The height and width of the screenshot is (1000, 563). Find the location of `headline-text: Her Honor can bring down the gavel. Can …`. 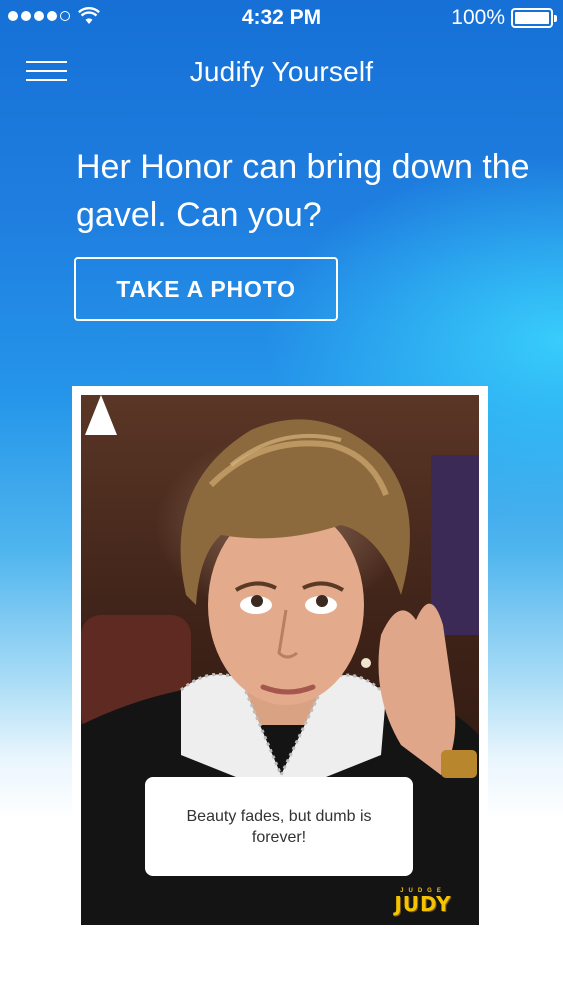

headline-text: Her Honor can bring down the gavel. Can … is located at coordinates (303, 191).